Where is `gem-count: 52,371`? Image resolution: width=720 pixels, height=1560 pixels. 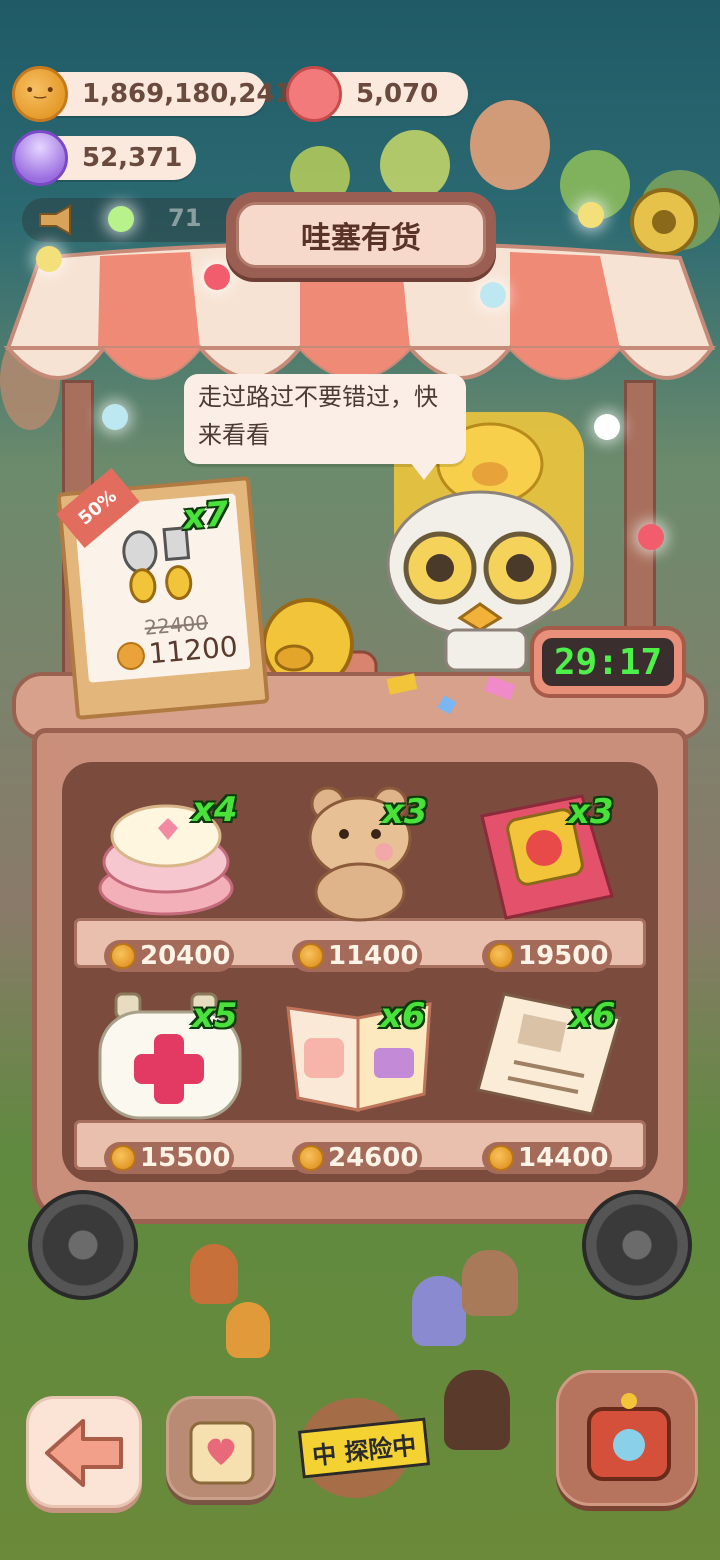 gem-count: 52,371 is located at coordinates (132, 158).